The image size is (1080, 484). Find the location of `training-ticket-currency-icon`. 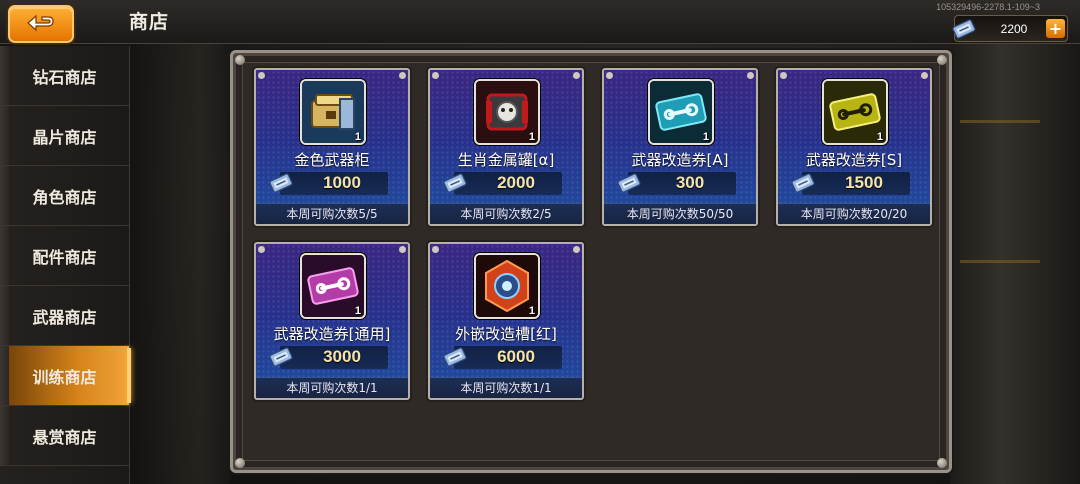

training-ticket-currency-icon is located at coordinates (964, 29).